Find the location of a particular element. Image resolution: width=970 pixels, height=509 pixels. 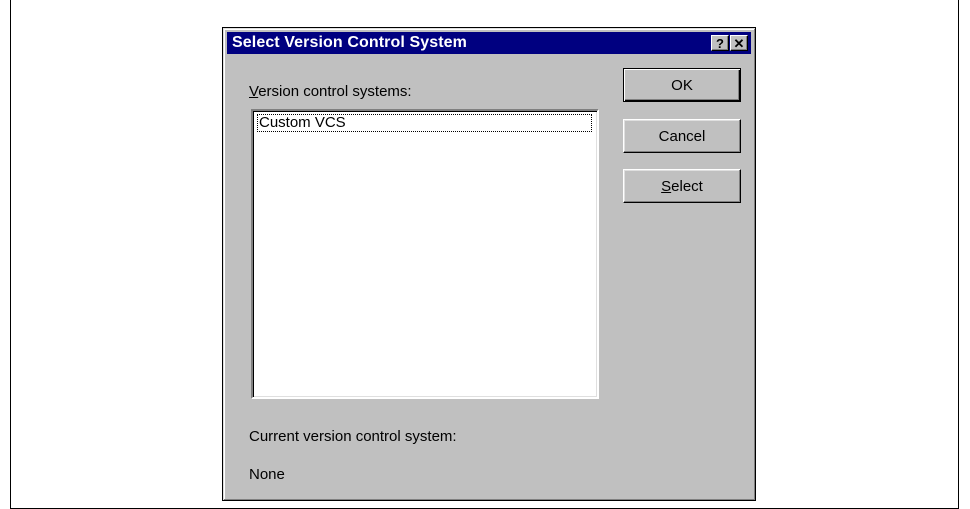

ok-button: OK is located at coordinates (682, 85).